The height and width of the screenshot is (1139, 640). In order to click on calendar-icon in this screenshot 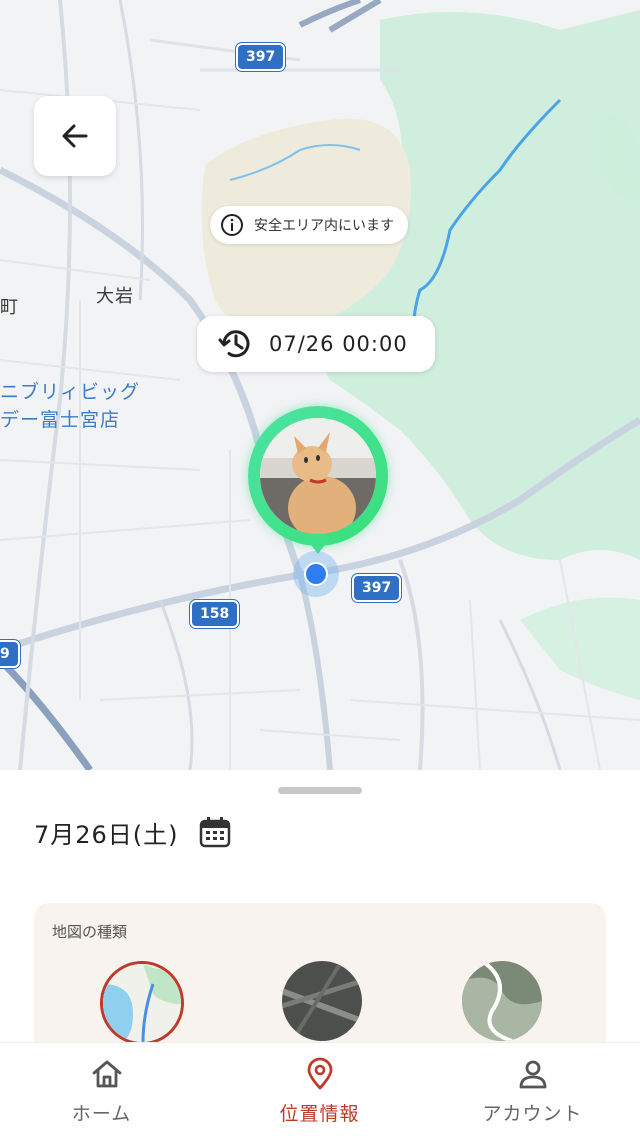, I will do `click(214, 832)`.